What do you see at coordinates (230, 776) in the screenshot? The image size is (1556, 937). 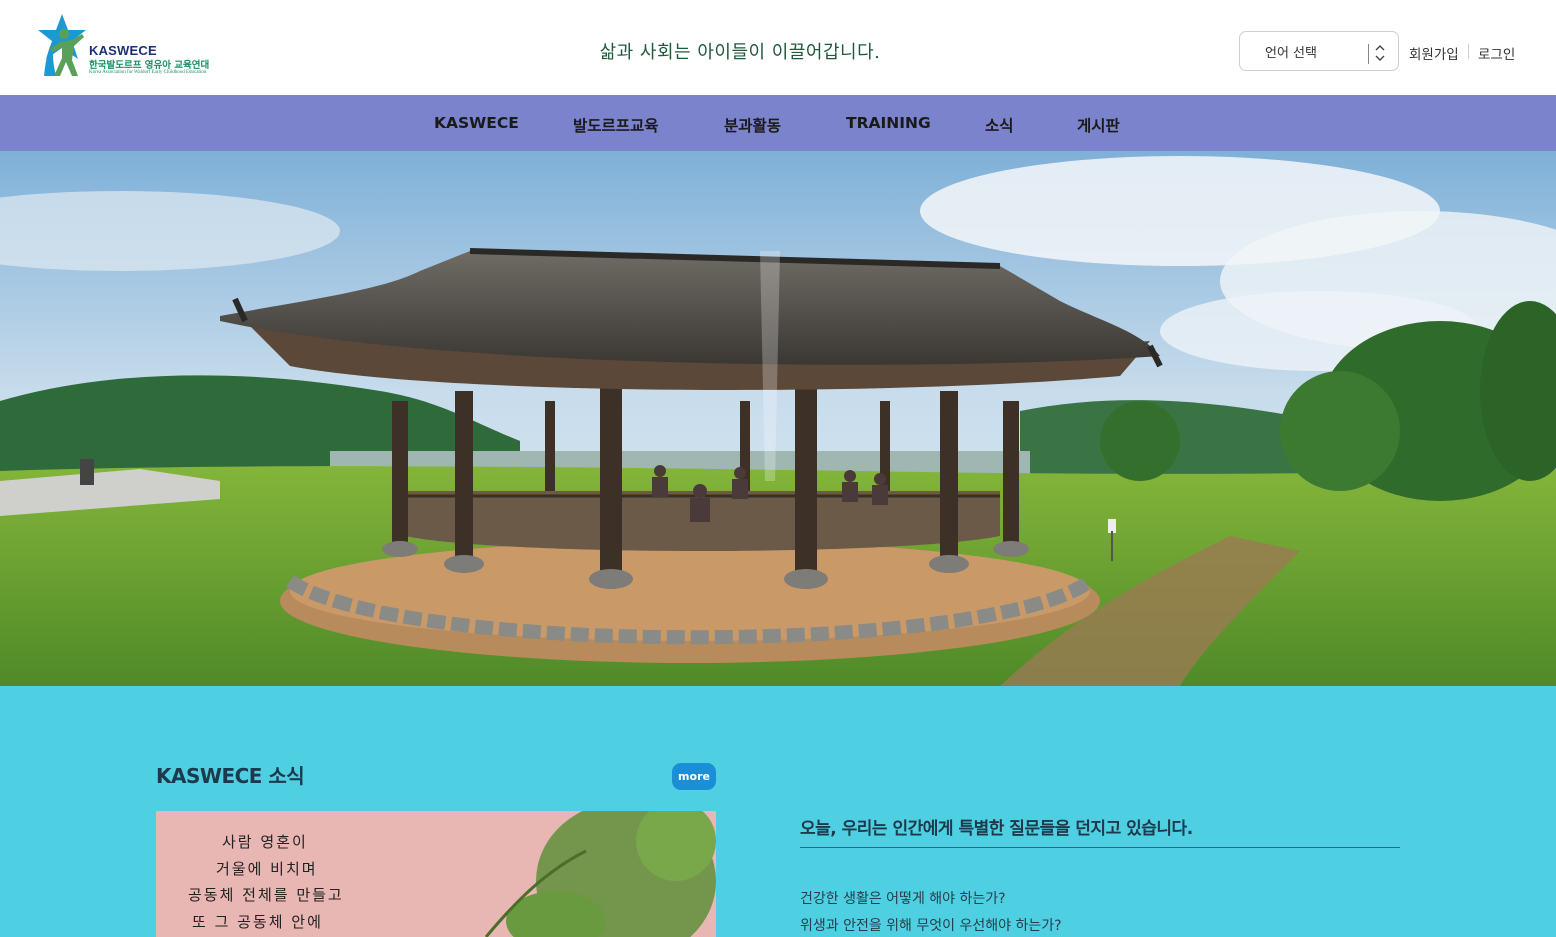 I see `news-section-title: KASWECE 소식` at bounding box center [230, 776].